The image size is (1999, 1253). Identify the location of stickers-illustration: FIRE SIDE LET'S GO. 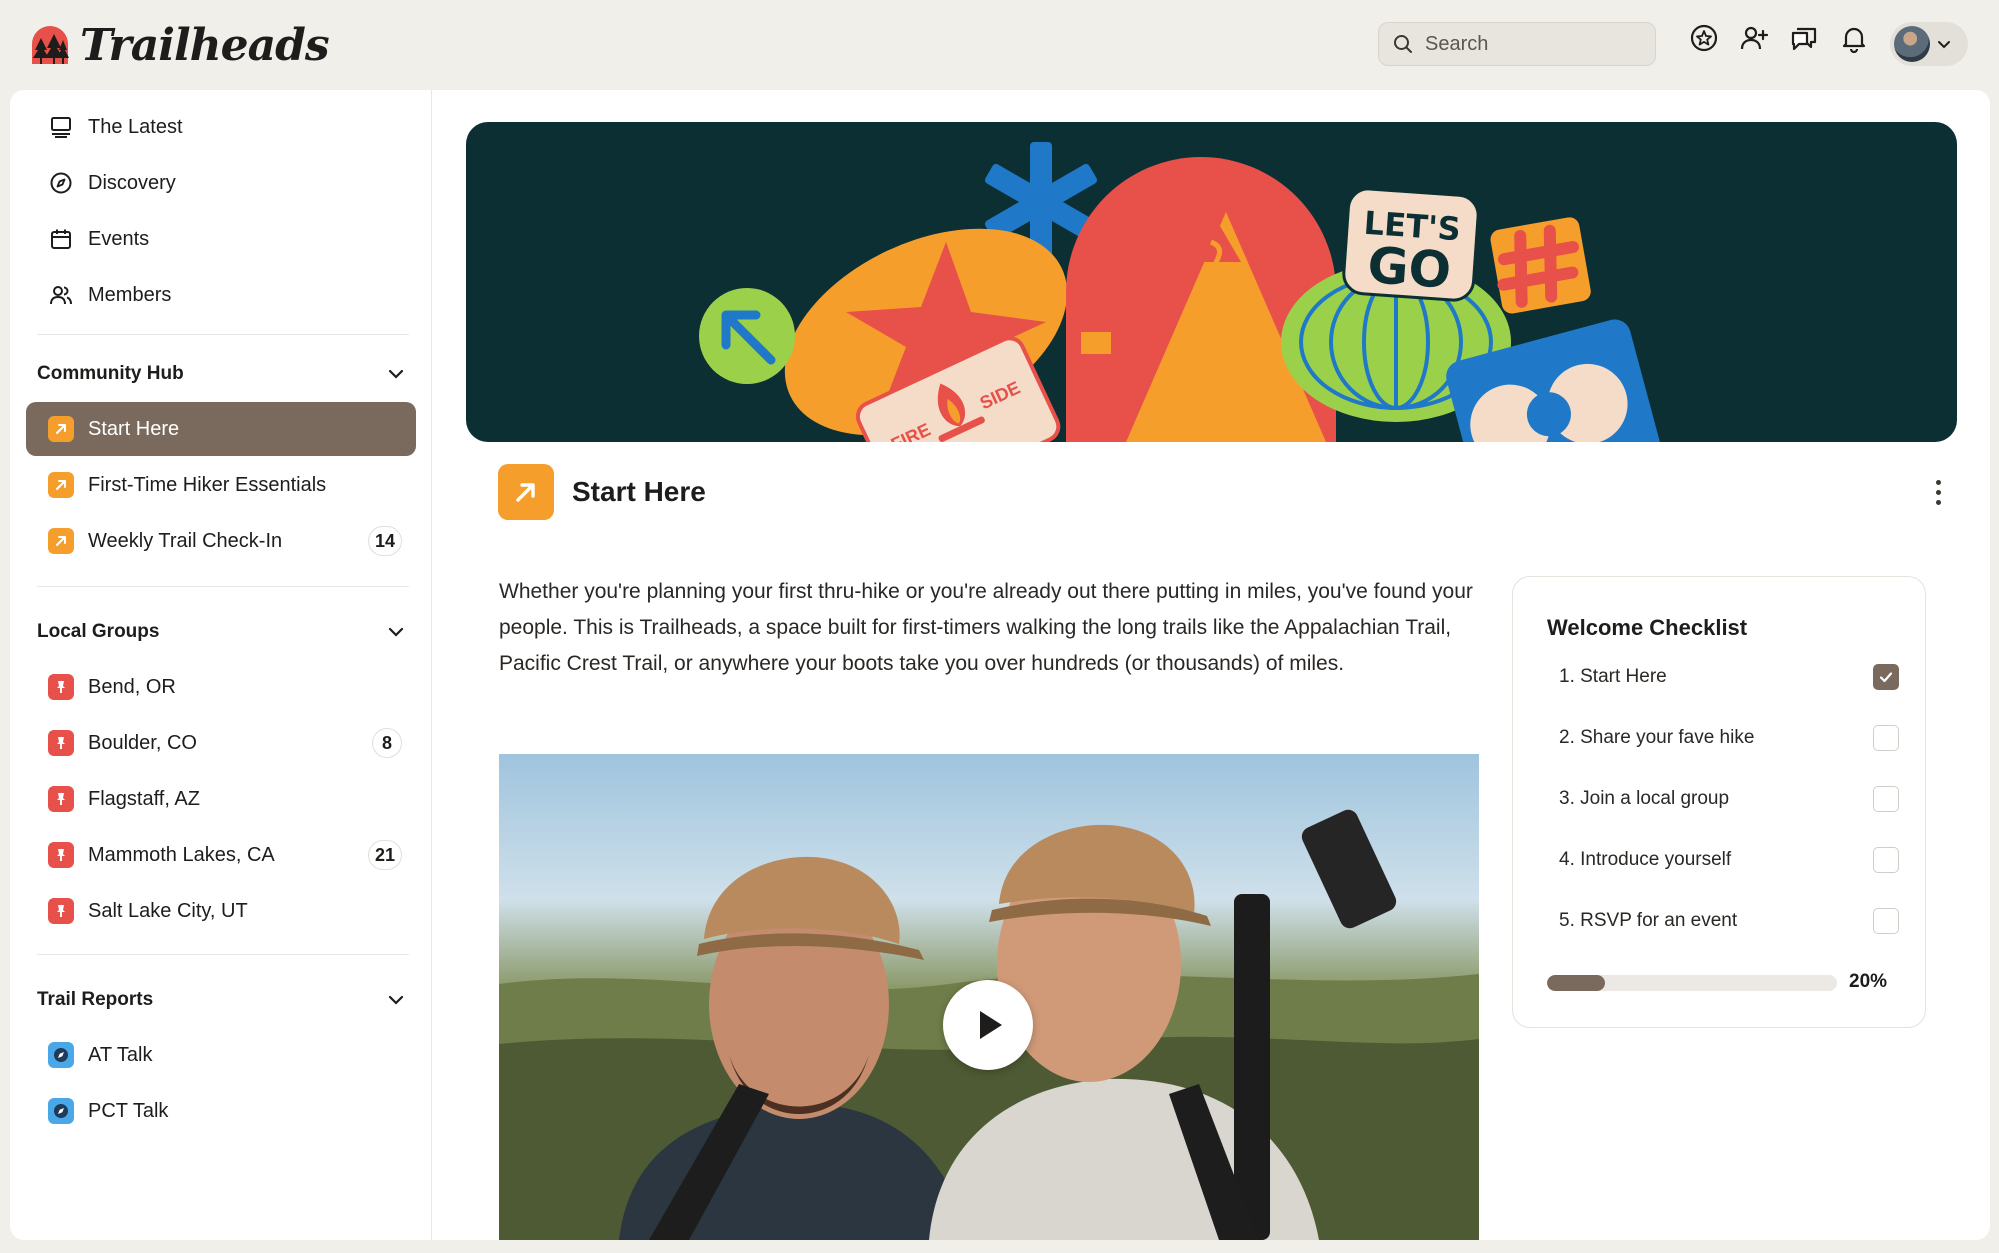
(1180, 292).